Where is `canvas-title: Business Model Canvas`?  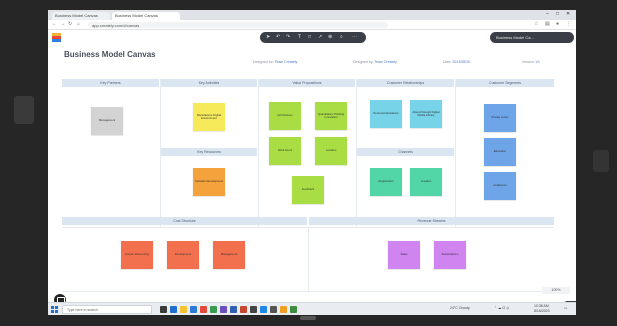
canvas-title: Business Model Canvas is located at coordinates (110, 54).